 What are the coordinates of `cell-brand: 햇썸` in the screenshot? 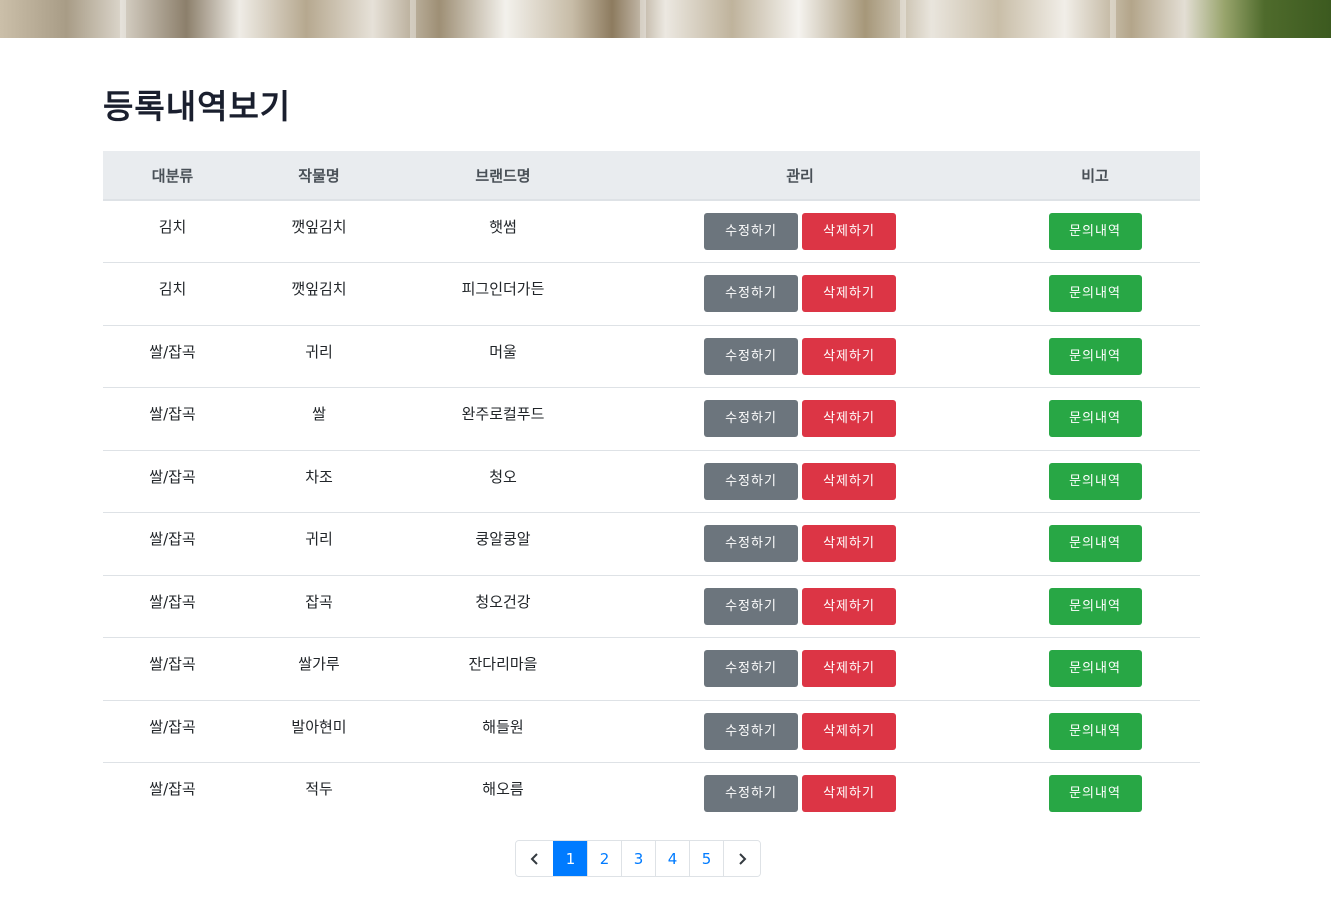 It's located at (503, 227).